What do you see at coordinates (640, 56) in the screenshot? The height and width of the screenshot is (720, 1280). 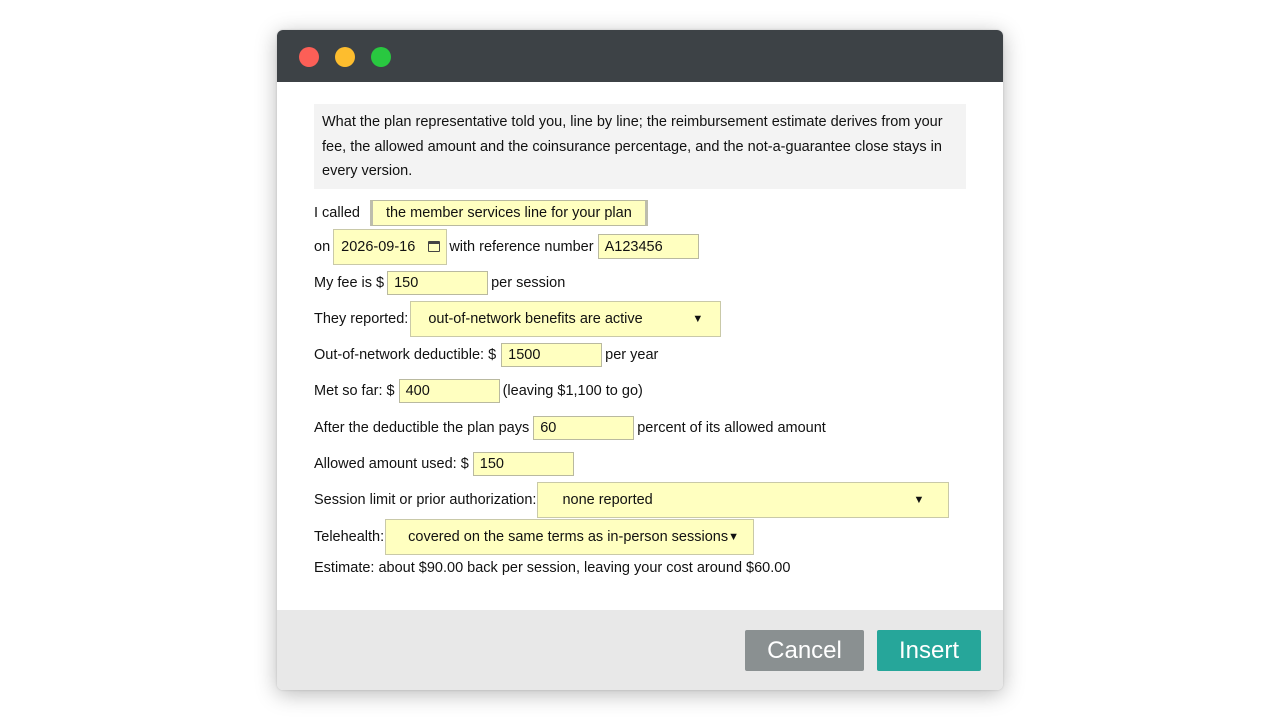 I see `title-bar` at bounding box center [640, 56].